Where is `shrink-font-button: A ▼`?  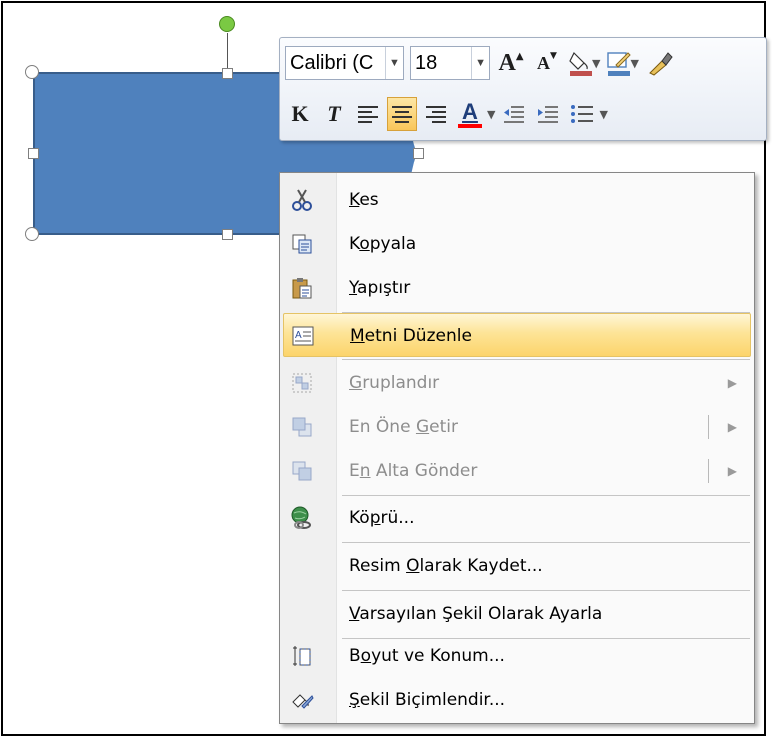
shrink-font-button: A ▼ is located at coordinates (547, 63).